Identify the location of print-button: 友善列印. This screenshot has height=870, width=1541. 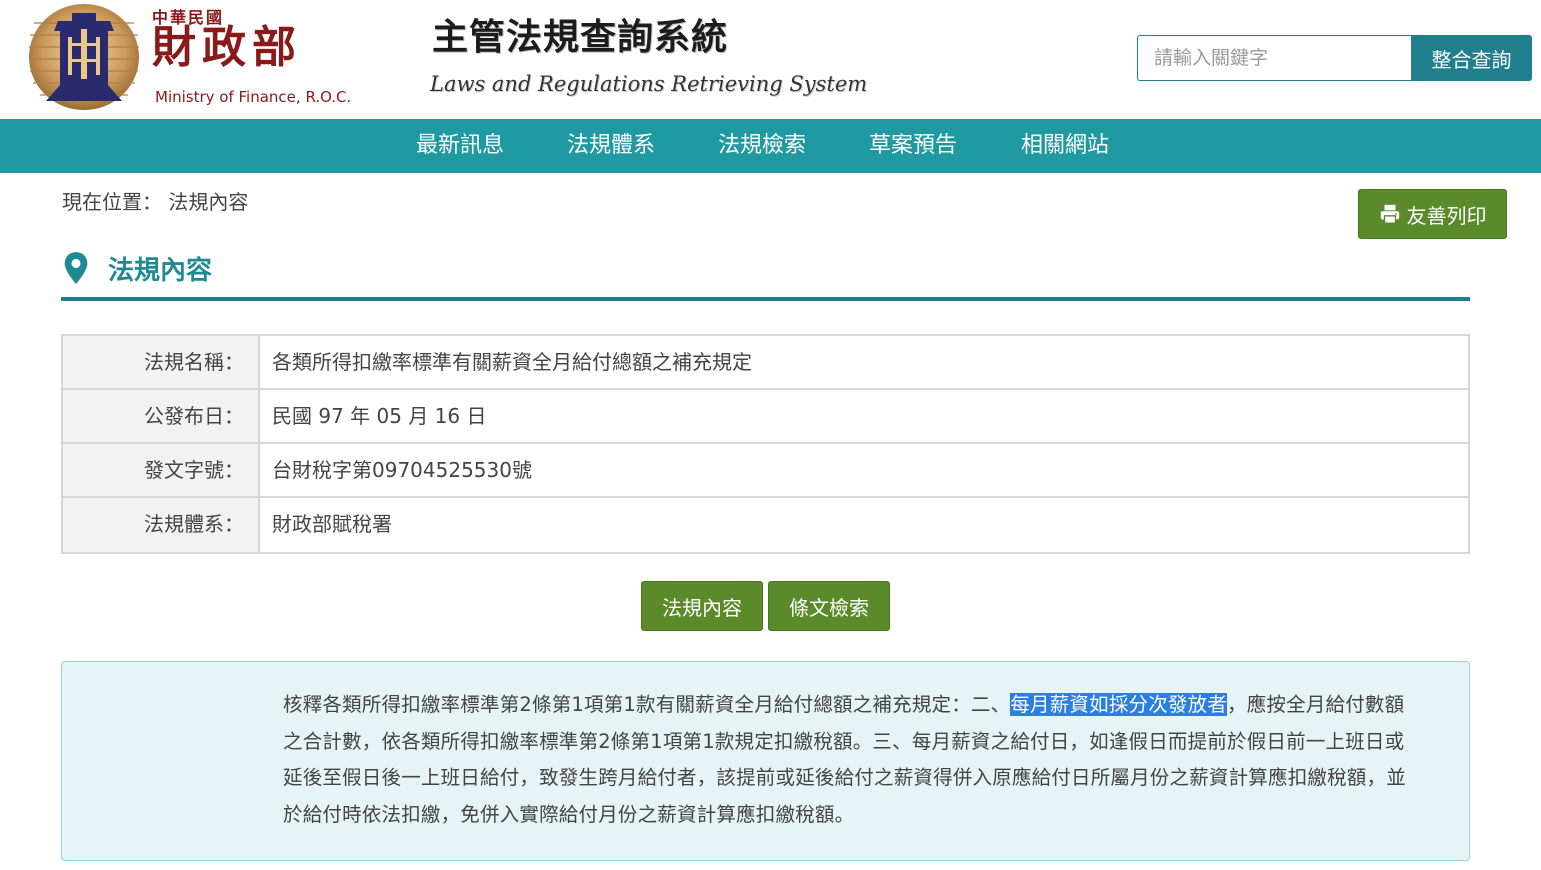
(1432, 214).